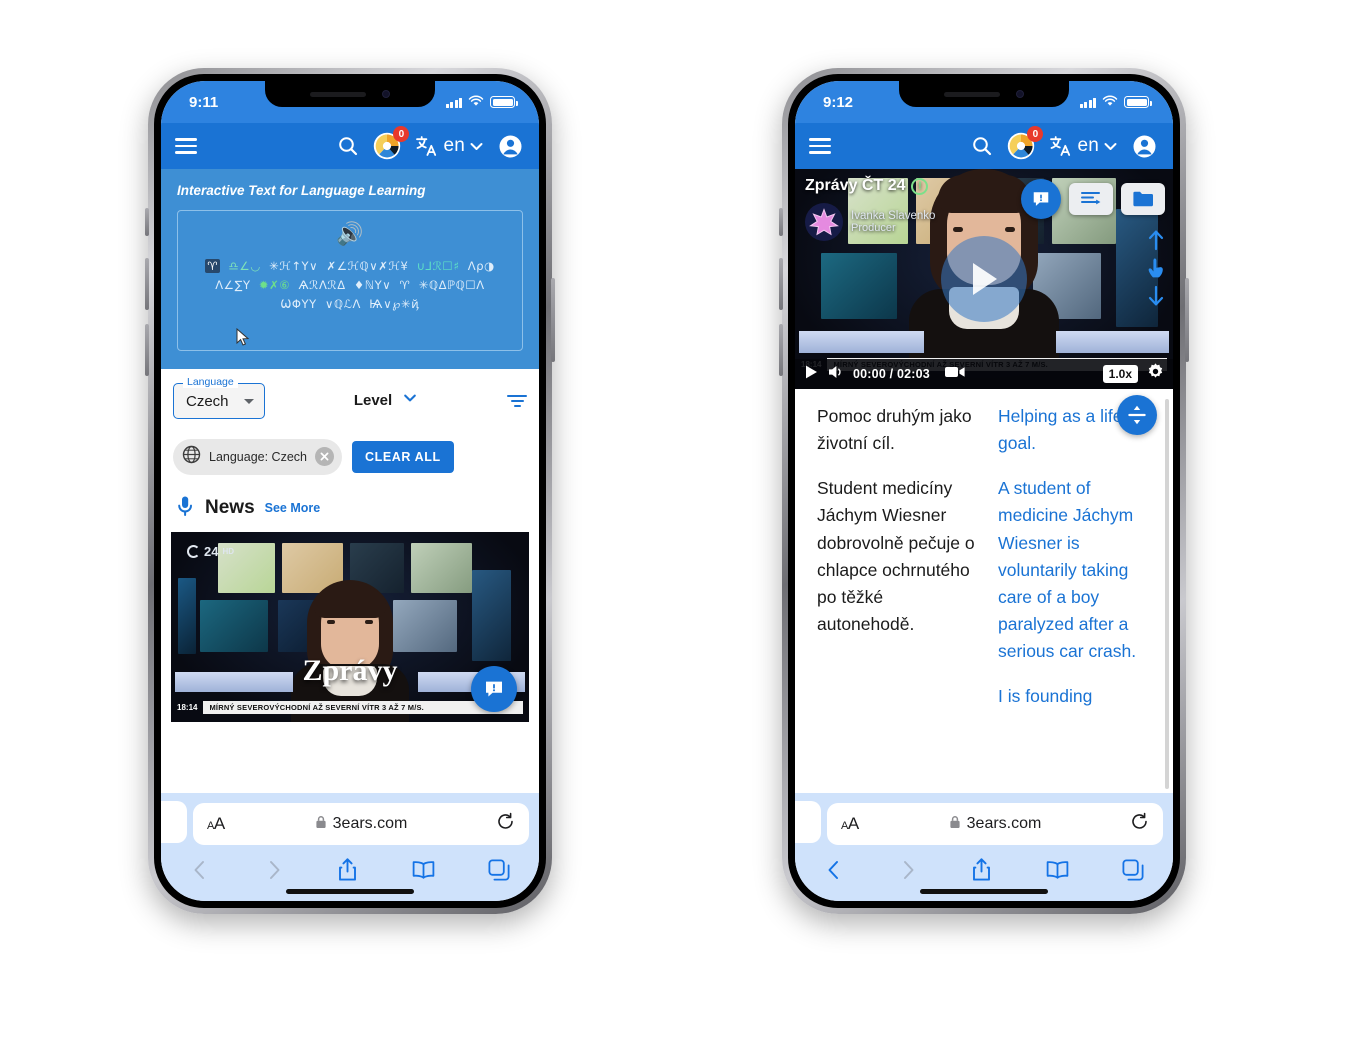 Image resolution: width=1360 pixels, height=1041 pixels. Describe the element at coordinates (350, 234) in the screenshot. I see `speaker-volume-icon: 🔊` at that location.